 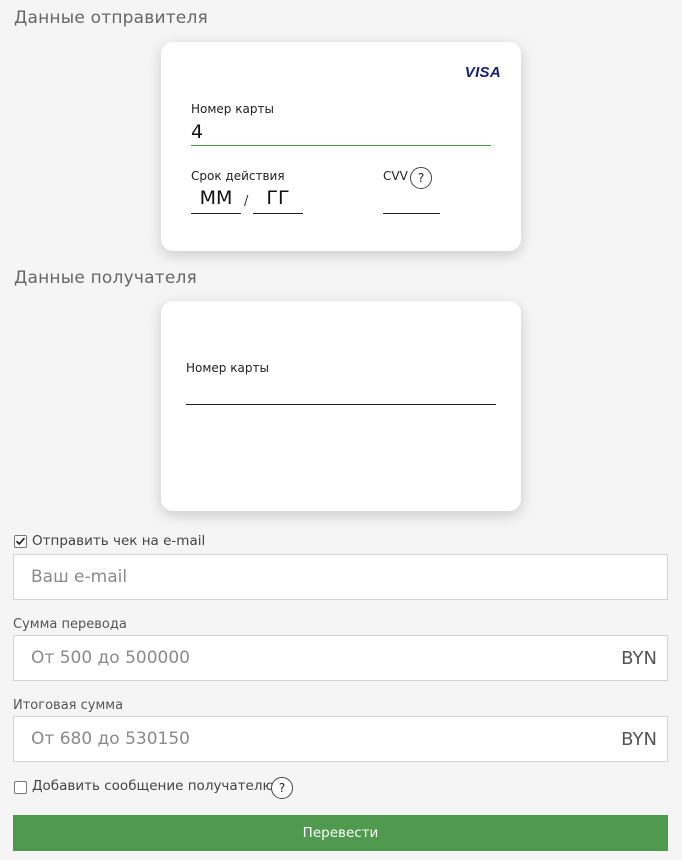 I want to click on transfer-button: Перевести, so click(x=340, y=833).